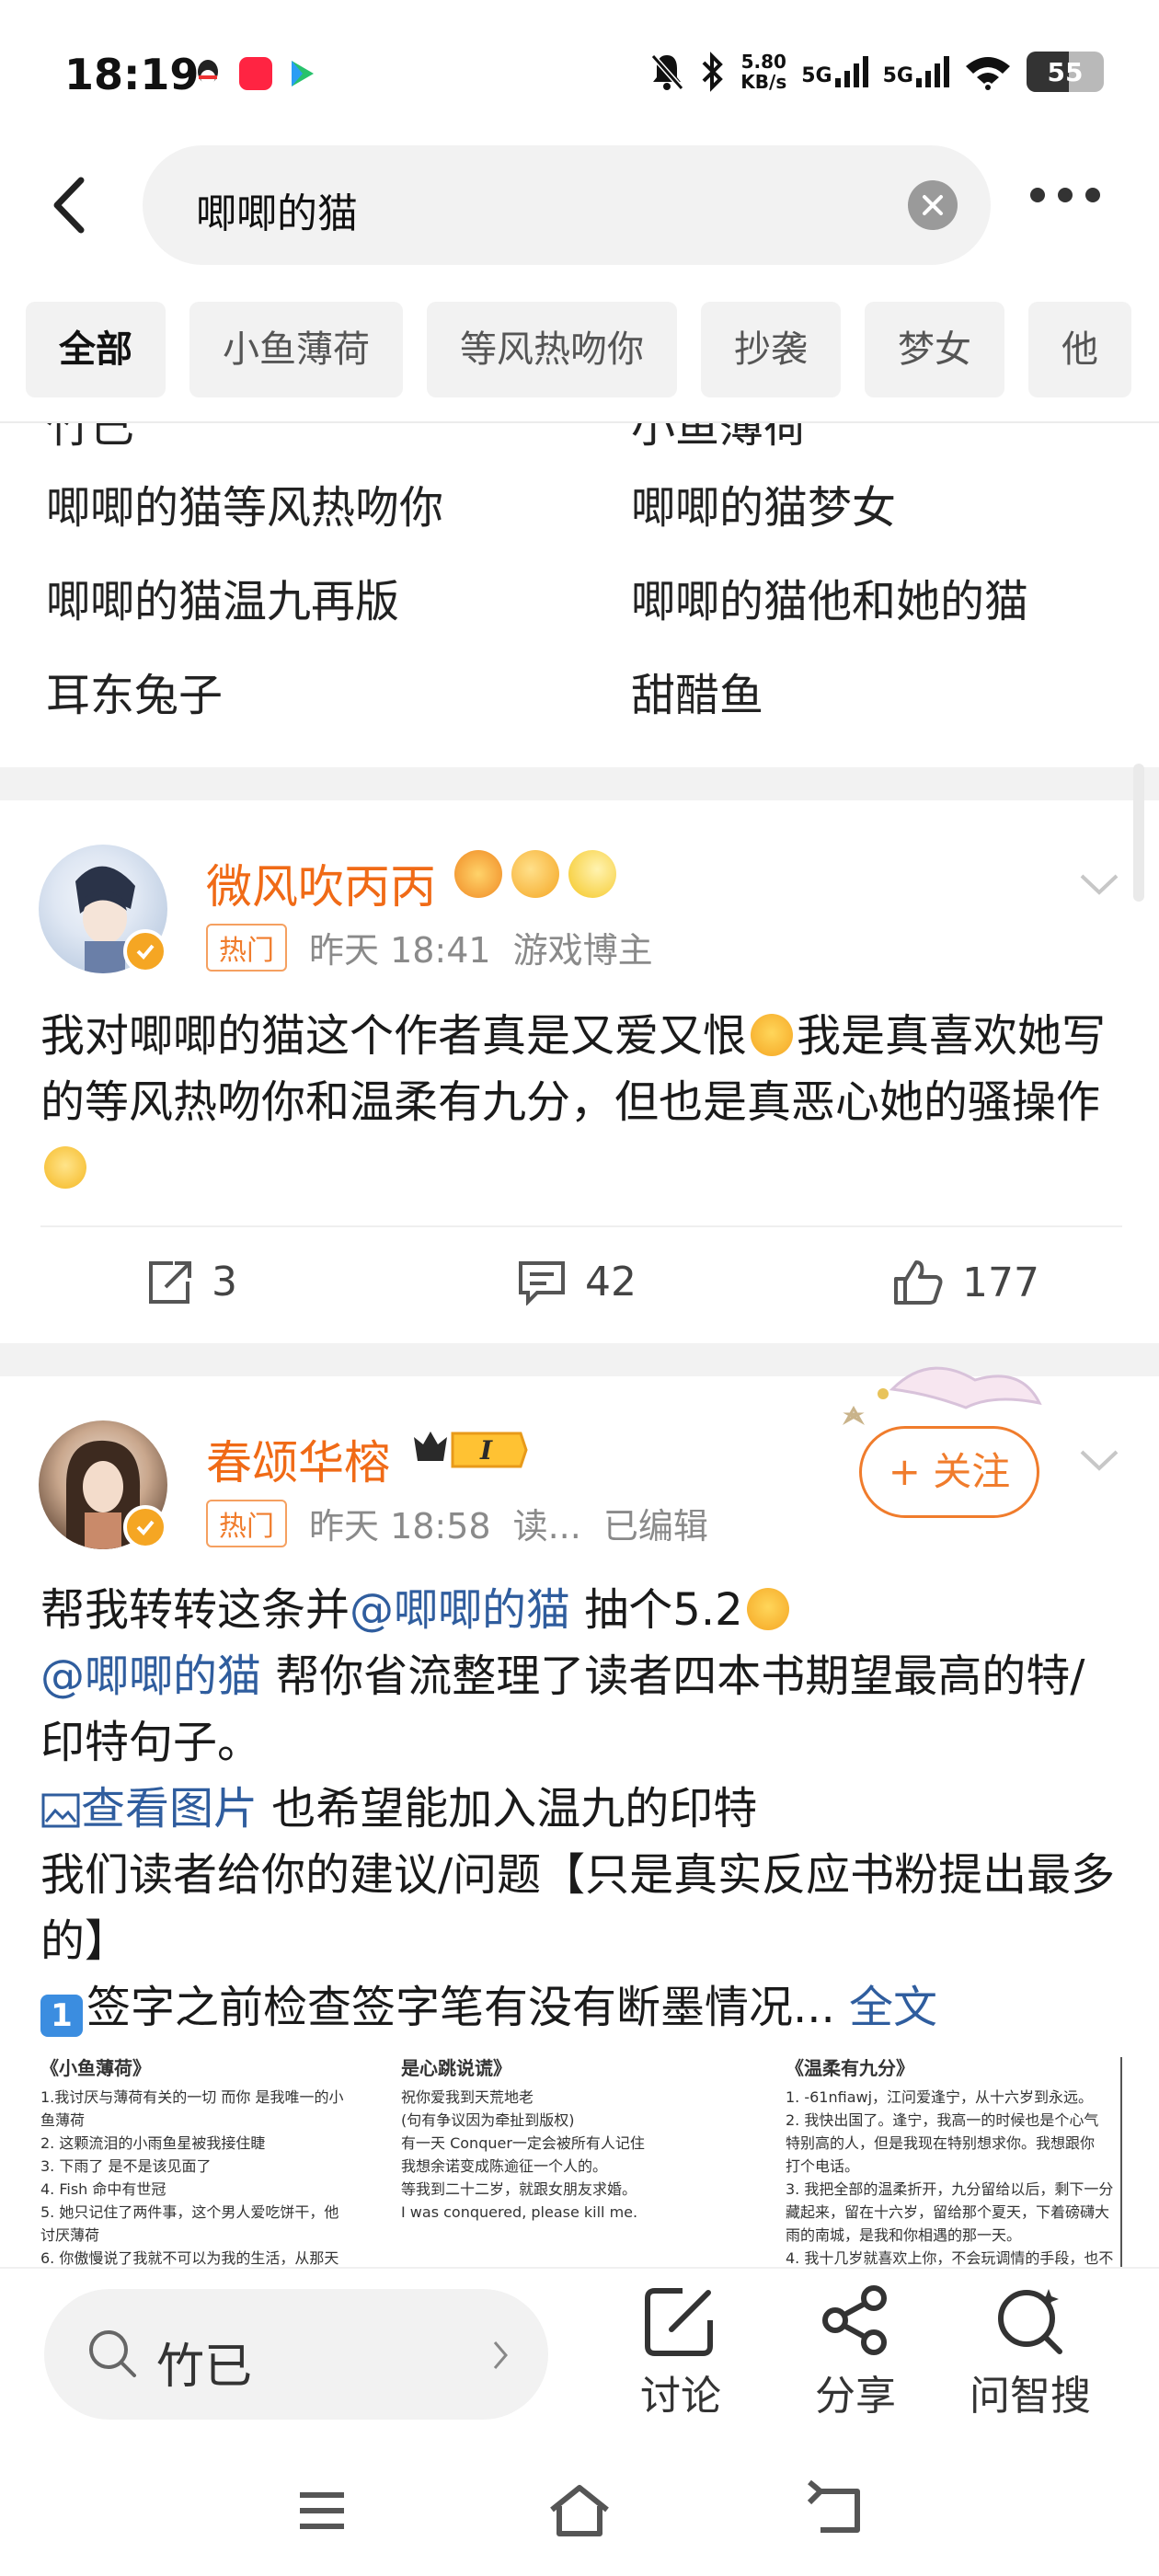  What do you see at coordinates (296, 349) in the screenshot?
I see `tab-xiaoyu-bohe: 小鱼薄荷` at bounding box center [296, 349].